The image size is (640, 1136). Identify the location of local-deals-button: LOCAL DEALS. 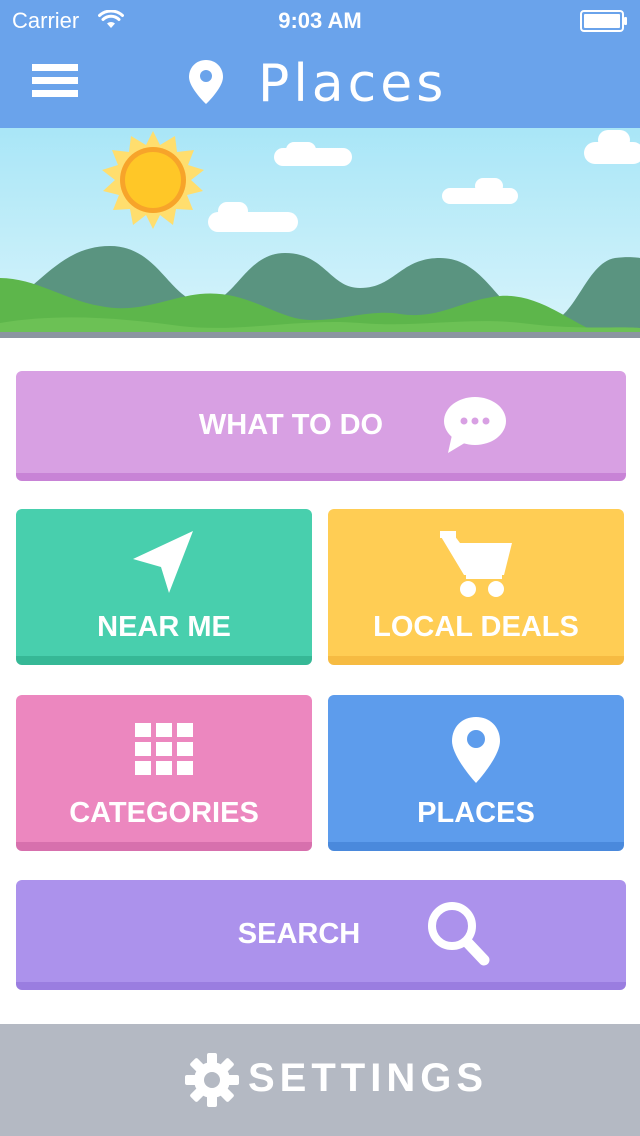
(476, 587).